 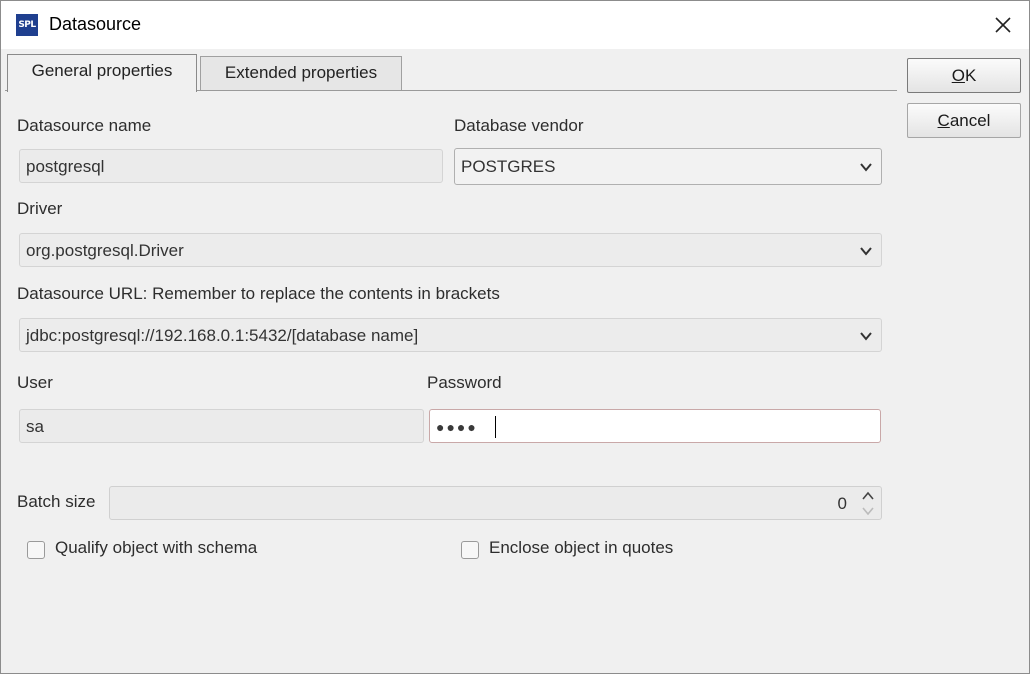 I want to click on user-value: sa, so click(x=35, y=426).